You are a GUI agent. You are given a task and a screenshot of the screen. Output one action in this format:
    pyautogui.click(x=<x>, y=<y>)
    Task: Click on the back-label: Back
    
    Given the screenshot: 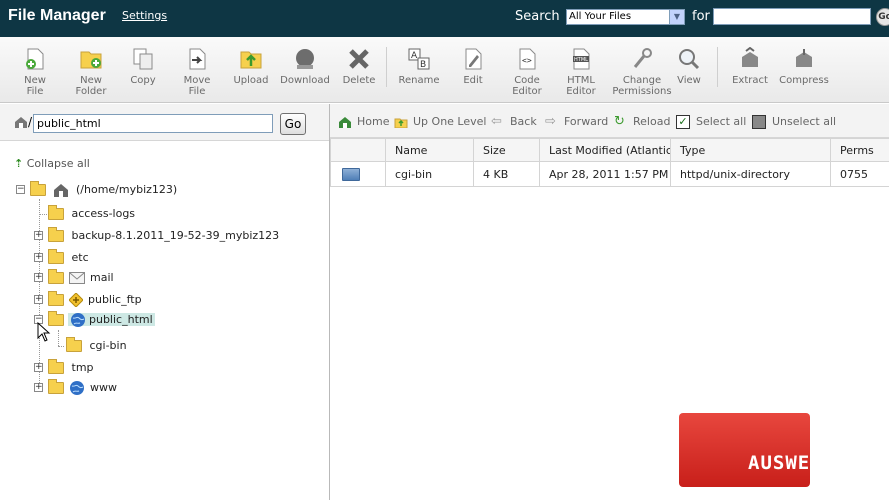 What is the action you would take?
    pyautogui.click(x=523, y=121)
    